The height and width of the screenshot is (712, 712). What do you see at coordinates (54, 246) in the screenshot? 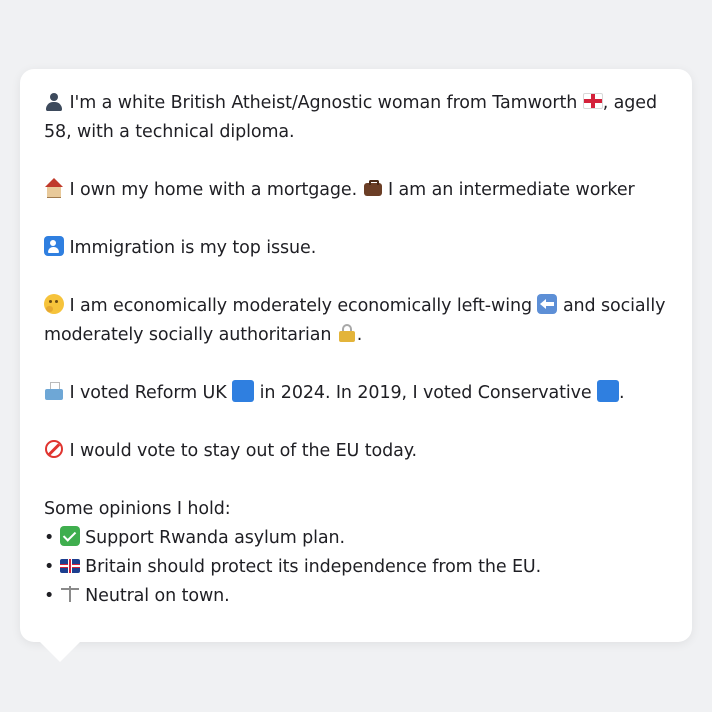
I see `passport-control-icon` at bounding box center [54, 246].